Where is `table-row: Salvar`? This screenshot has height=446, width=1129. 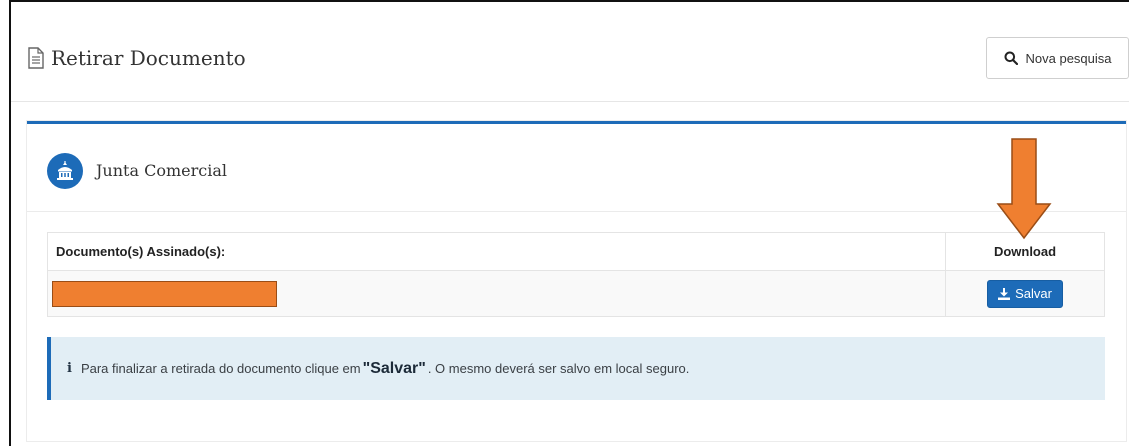 table-row: Salvar is located at coordinates (576, 293).